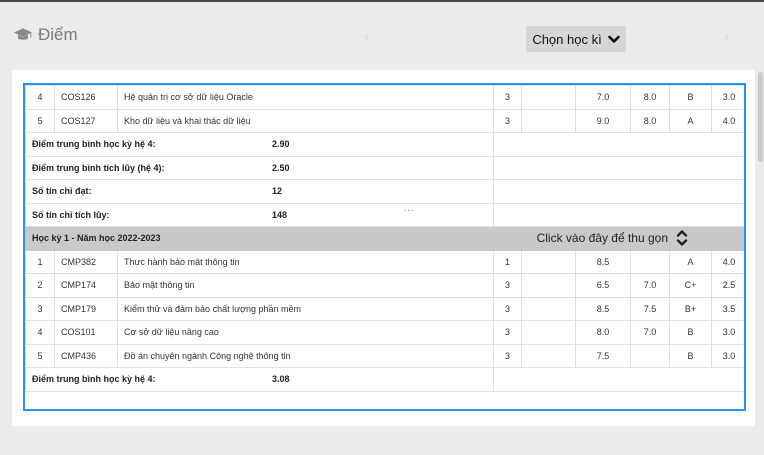  I want to click on cell-course-name: Hệ quản trị cơ sở dữ liệu Oracle, so click(305, 97).